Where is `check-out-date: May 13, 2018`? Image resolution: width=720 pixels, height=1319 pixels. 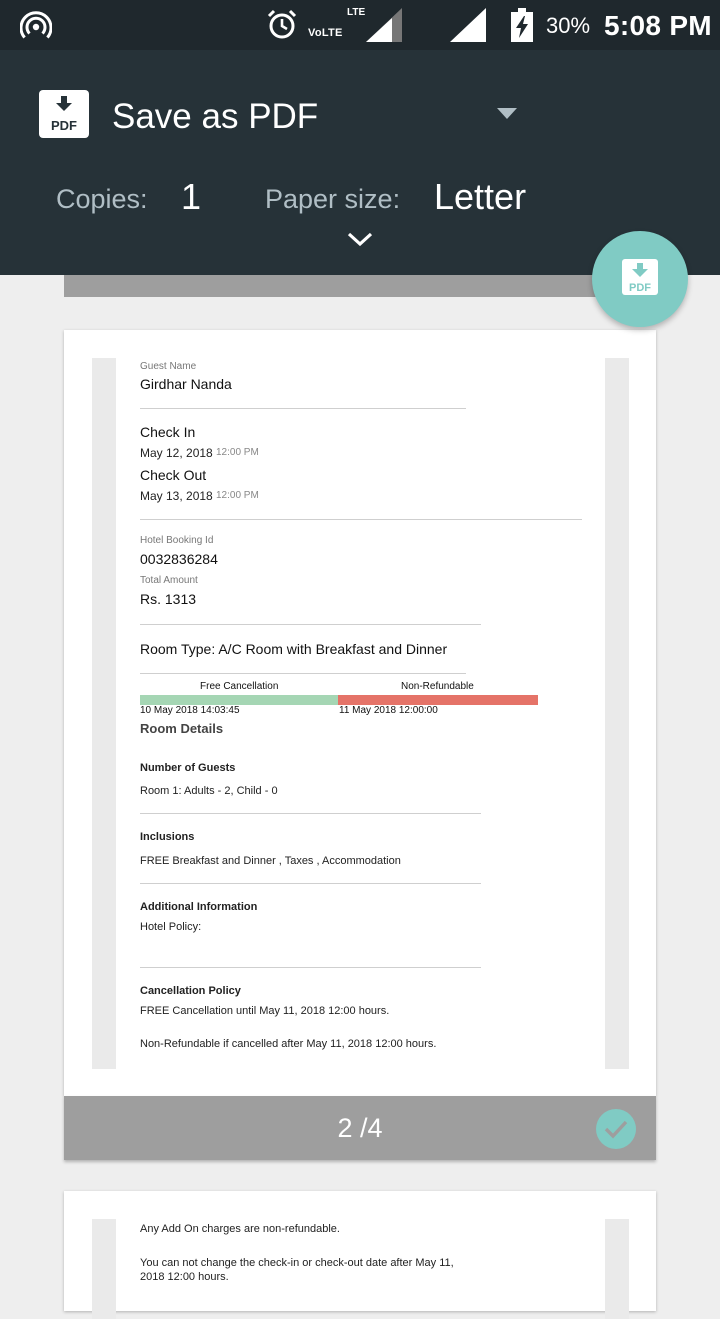 check-out-date: May 13, 2018 is located at coordinates (176, 496).